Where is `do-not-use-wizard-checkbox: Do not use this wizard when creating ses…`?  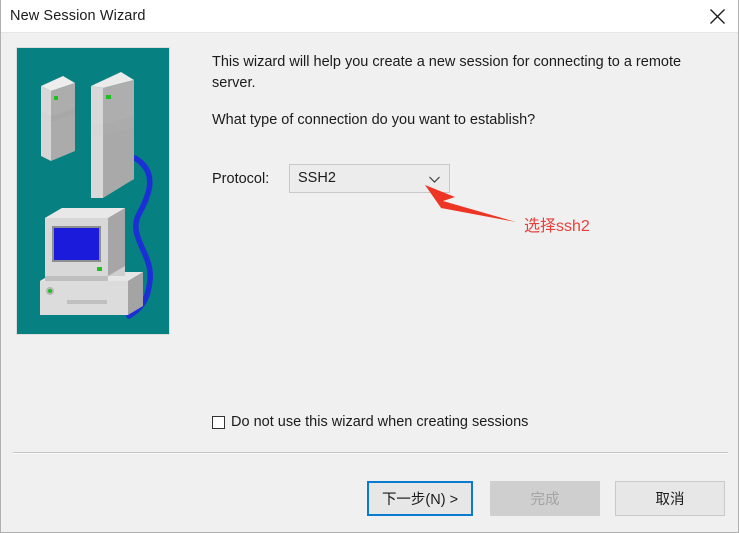
do-not-use-wizard-checkbox: Do not use this wizard when creating ses… is located at coordinates (370, 422).